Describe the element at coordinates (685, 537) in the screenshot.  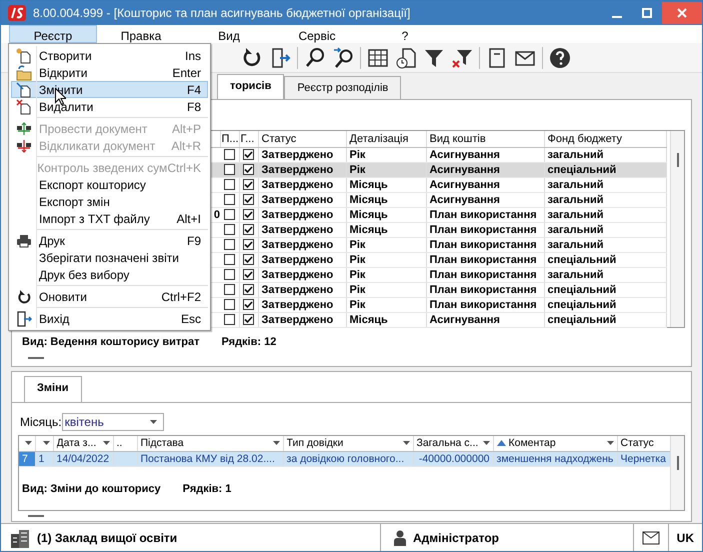
I see `language-indicator: UK` at that location.